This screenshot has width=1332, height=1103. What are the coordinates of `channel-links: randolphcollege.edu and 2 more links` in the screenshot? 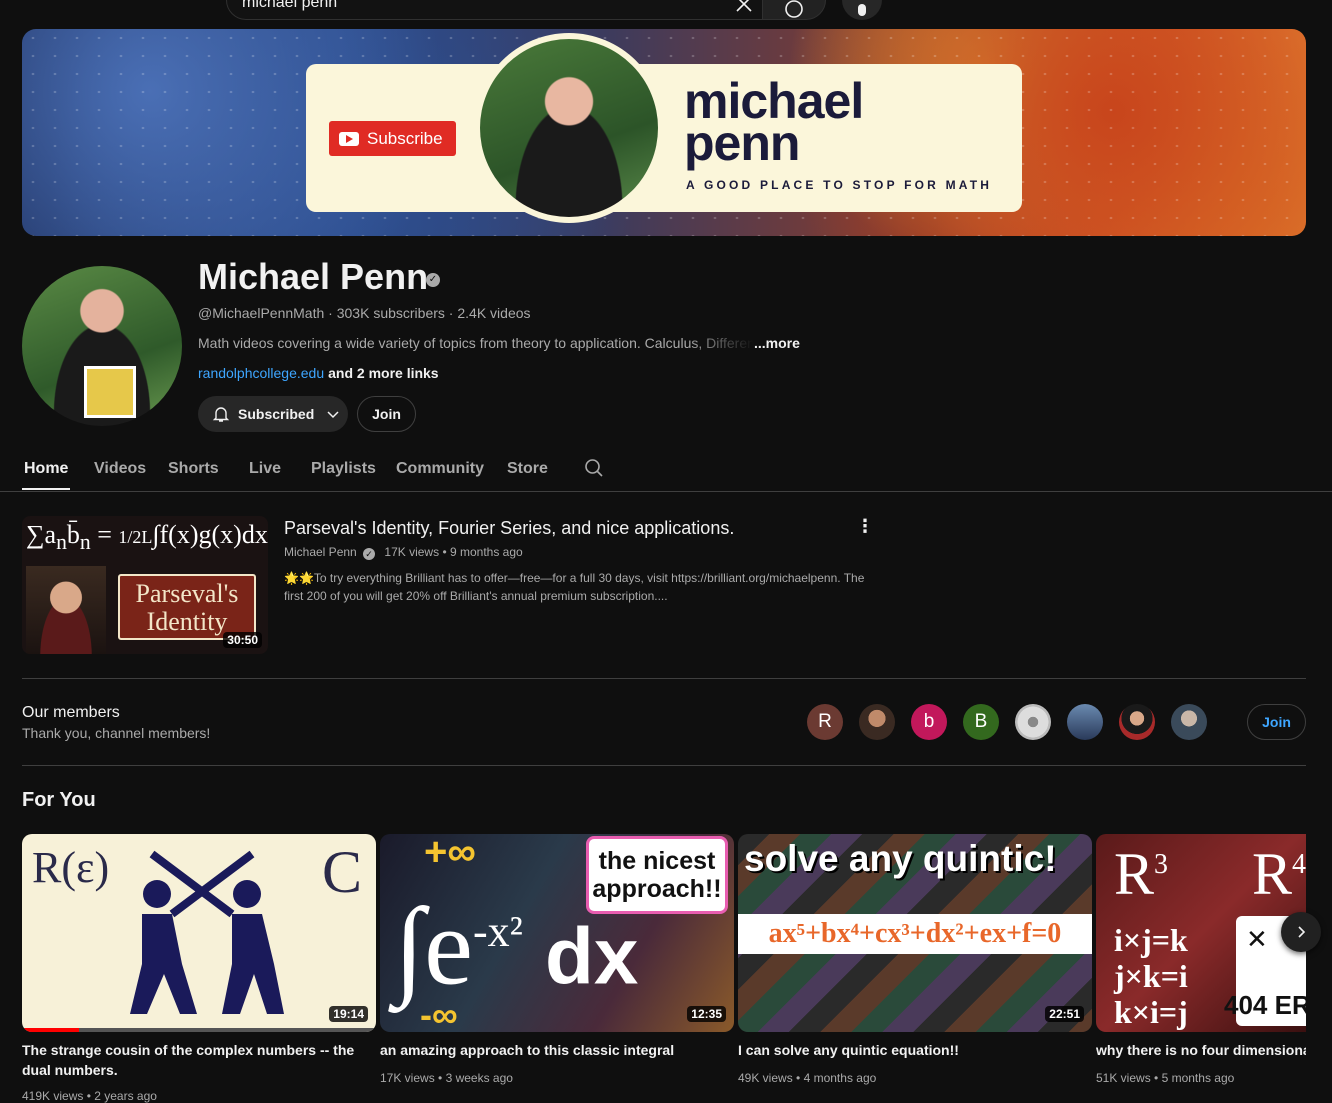 It's located at (318, 373).